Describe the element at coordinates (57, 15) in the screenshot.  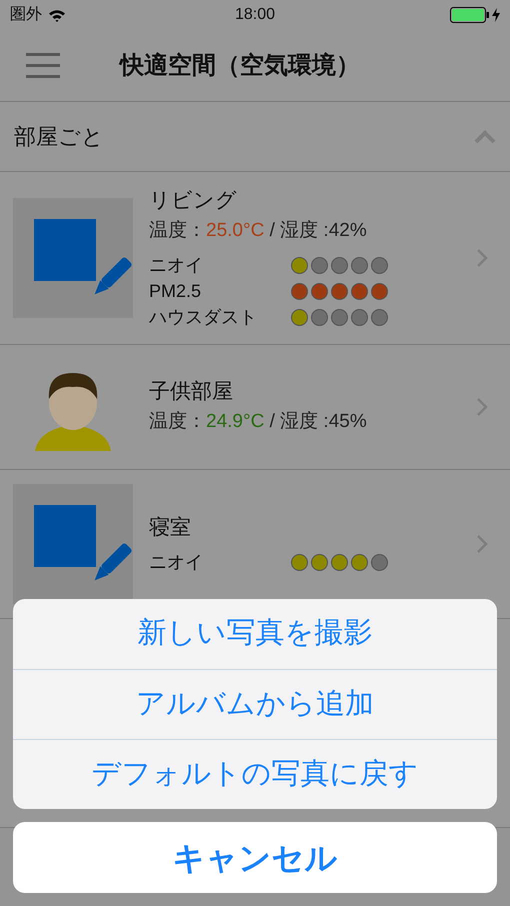
I see `wifi-icon` at that location.